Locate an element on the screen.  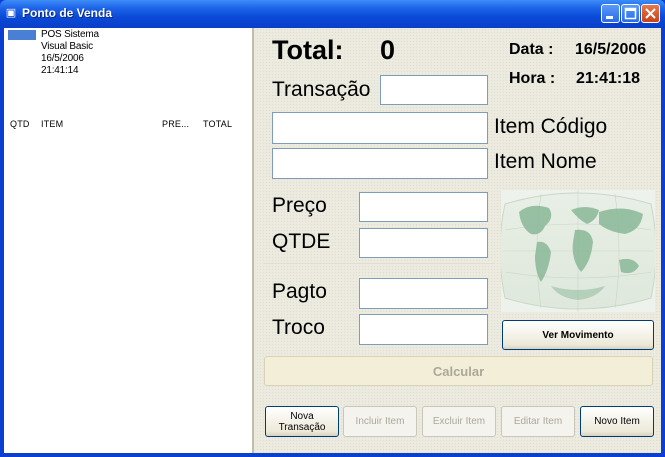
qtde-field is located at coordinates (423, 243).